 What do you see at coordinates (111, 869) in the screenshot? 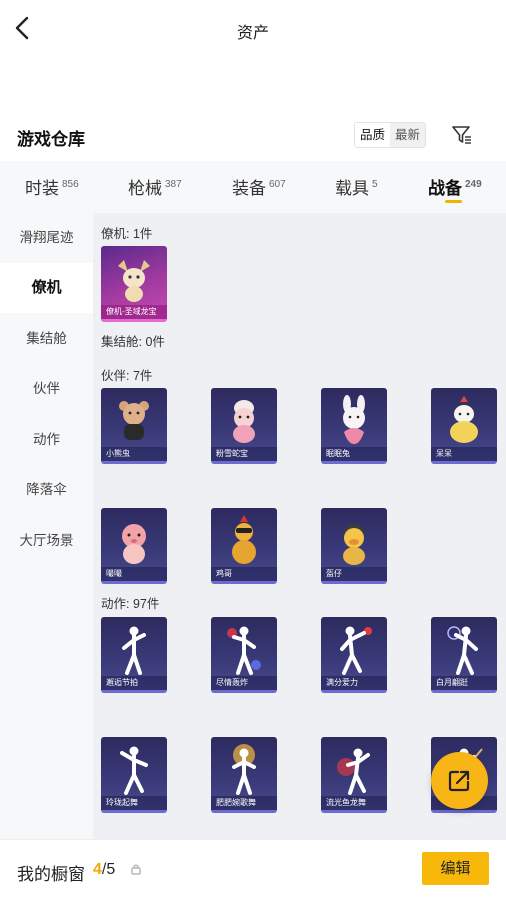
I see `showcase-total: 5` at bounding box center [111, 869].